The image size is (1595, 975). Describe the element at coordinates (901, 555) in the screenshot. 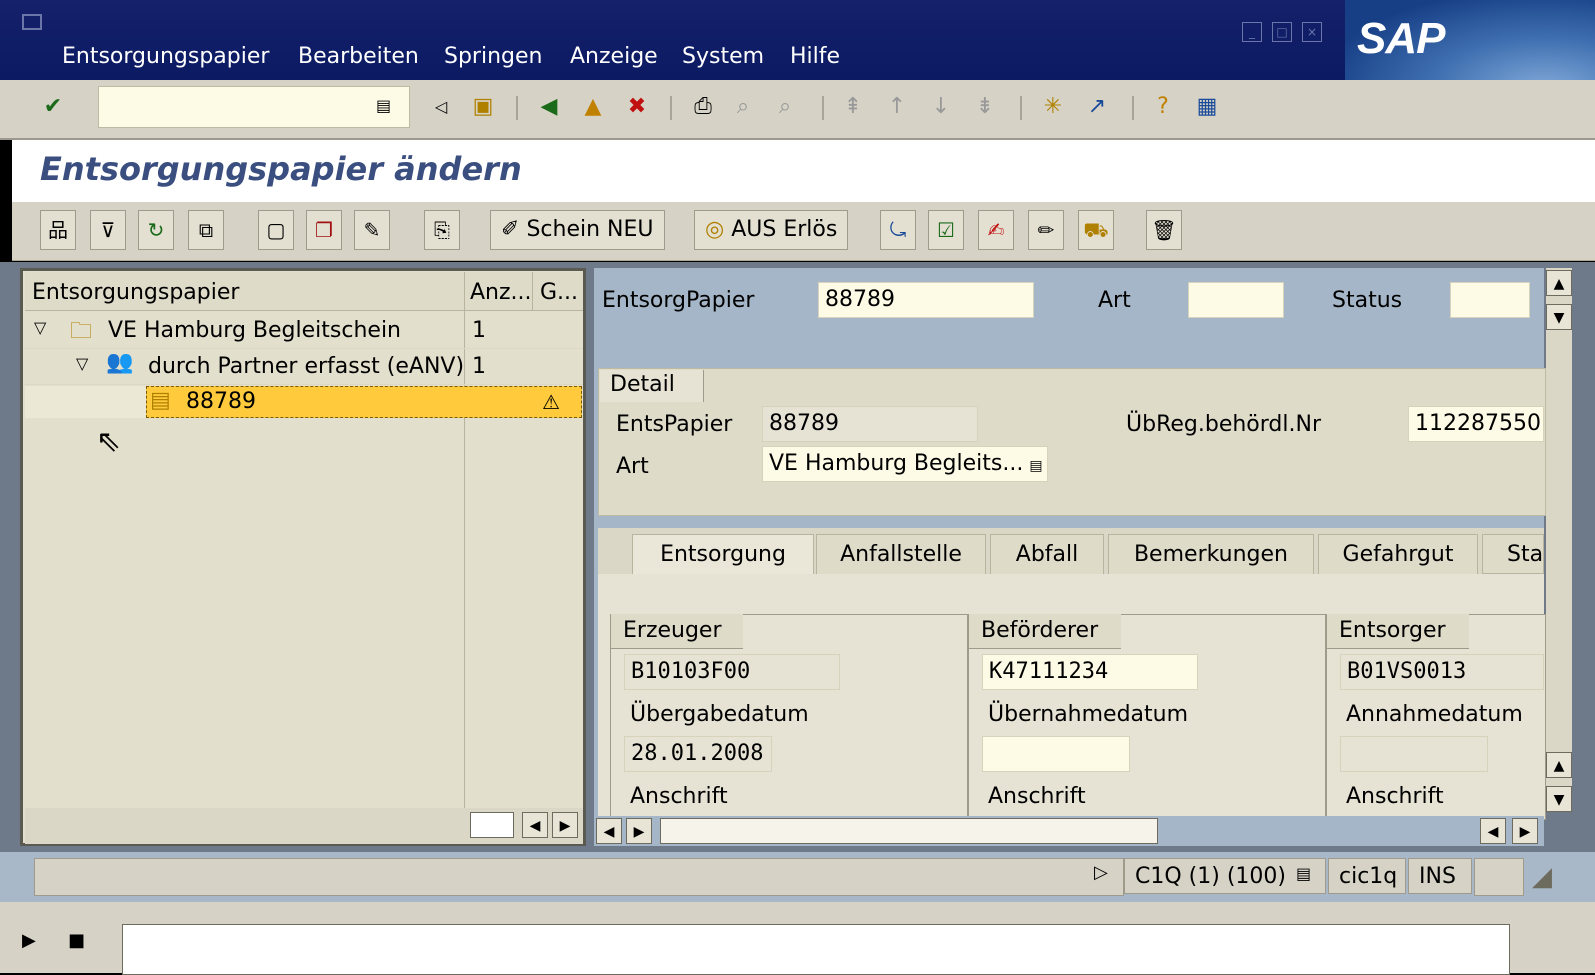

I see `tab-anfallstelle: Anfallstelle` at that location.